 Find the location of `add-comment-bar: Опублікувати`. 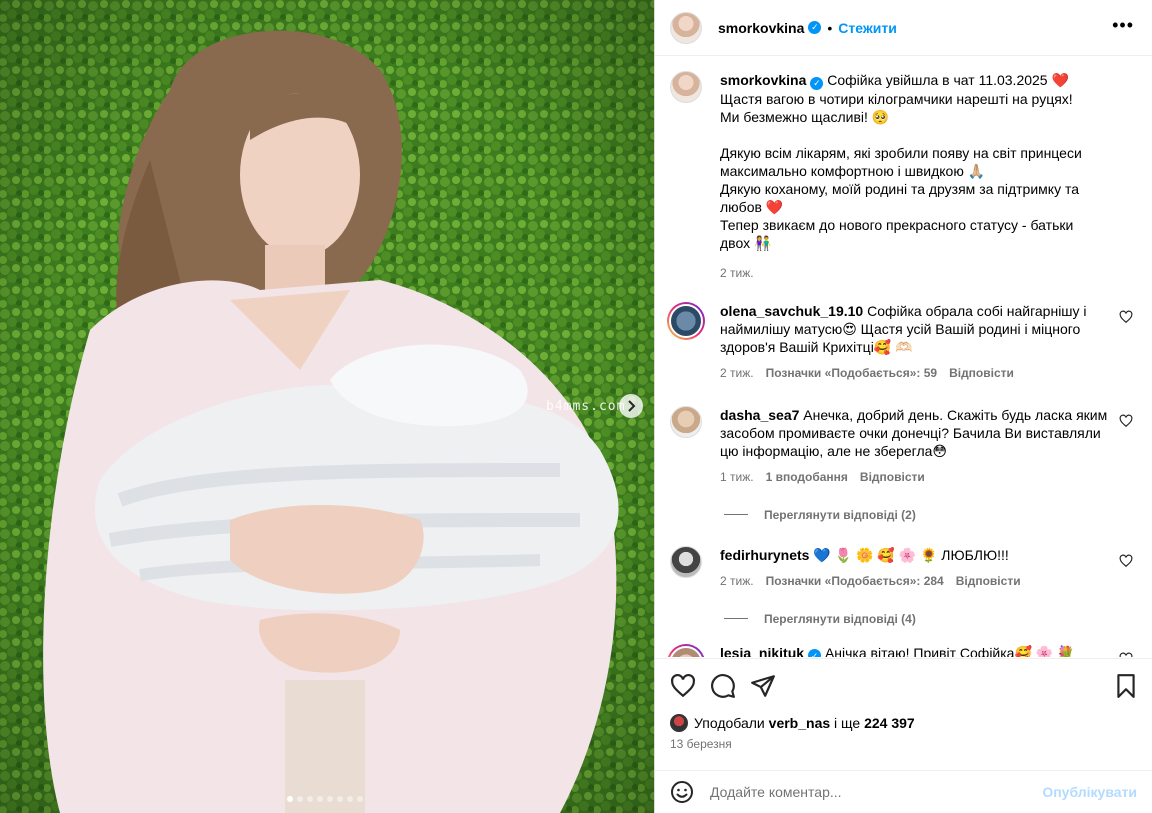

add-comment-bar: Опублікувати is located at coordinates (903, 791).